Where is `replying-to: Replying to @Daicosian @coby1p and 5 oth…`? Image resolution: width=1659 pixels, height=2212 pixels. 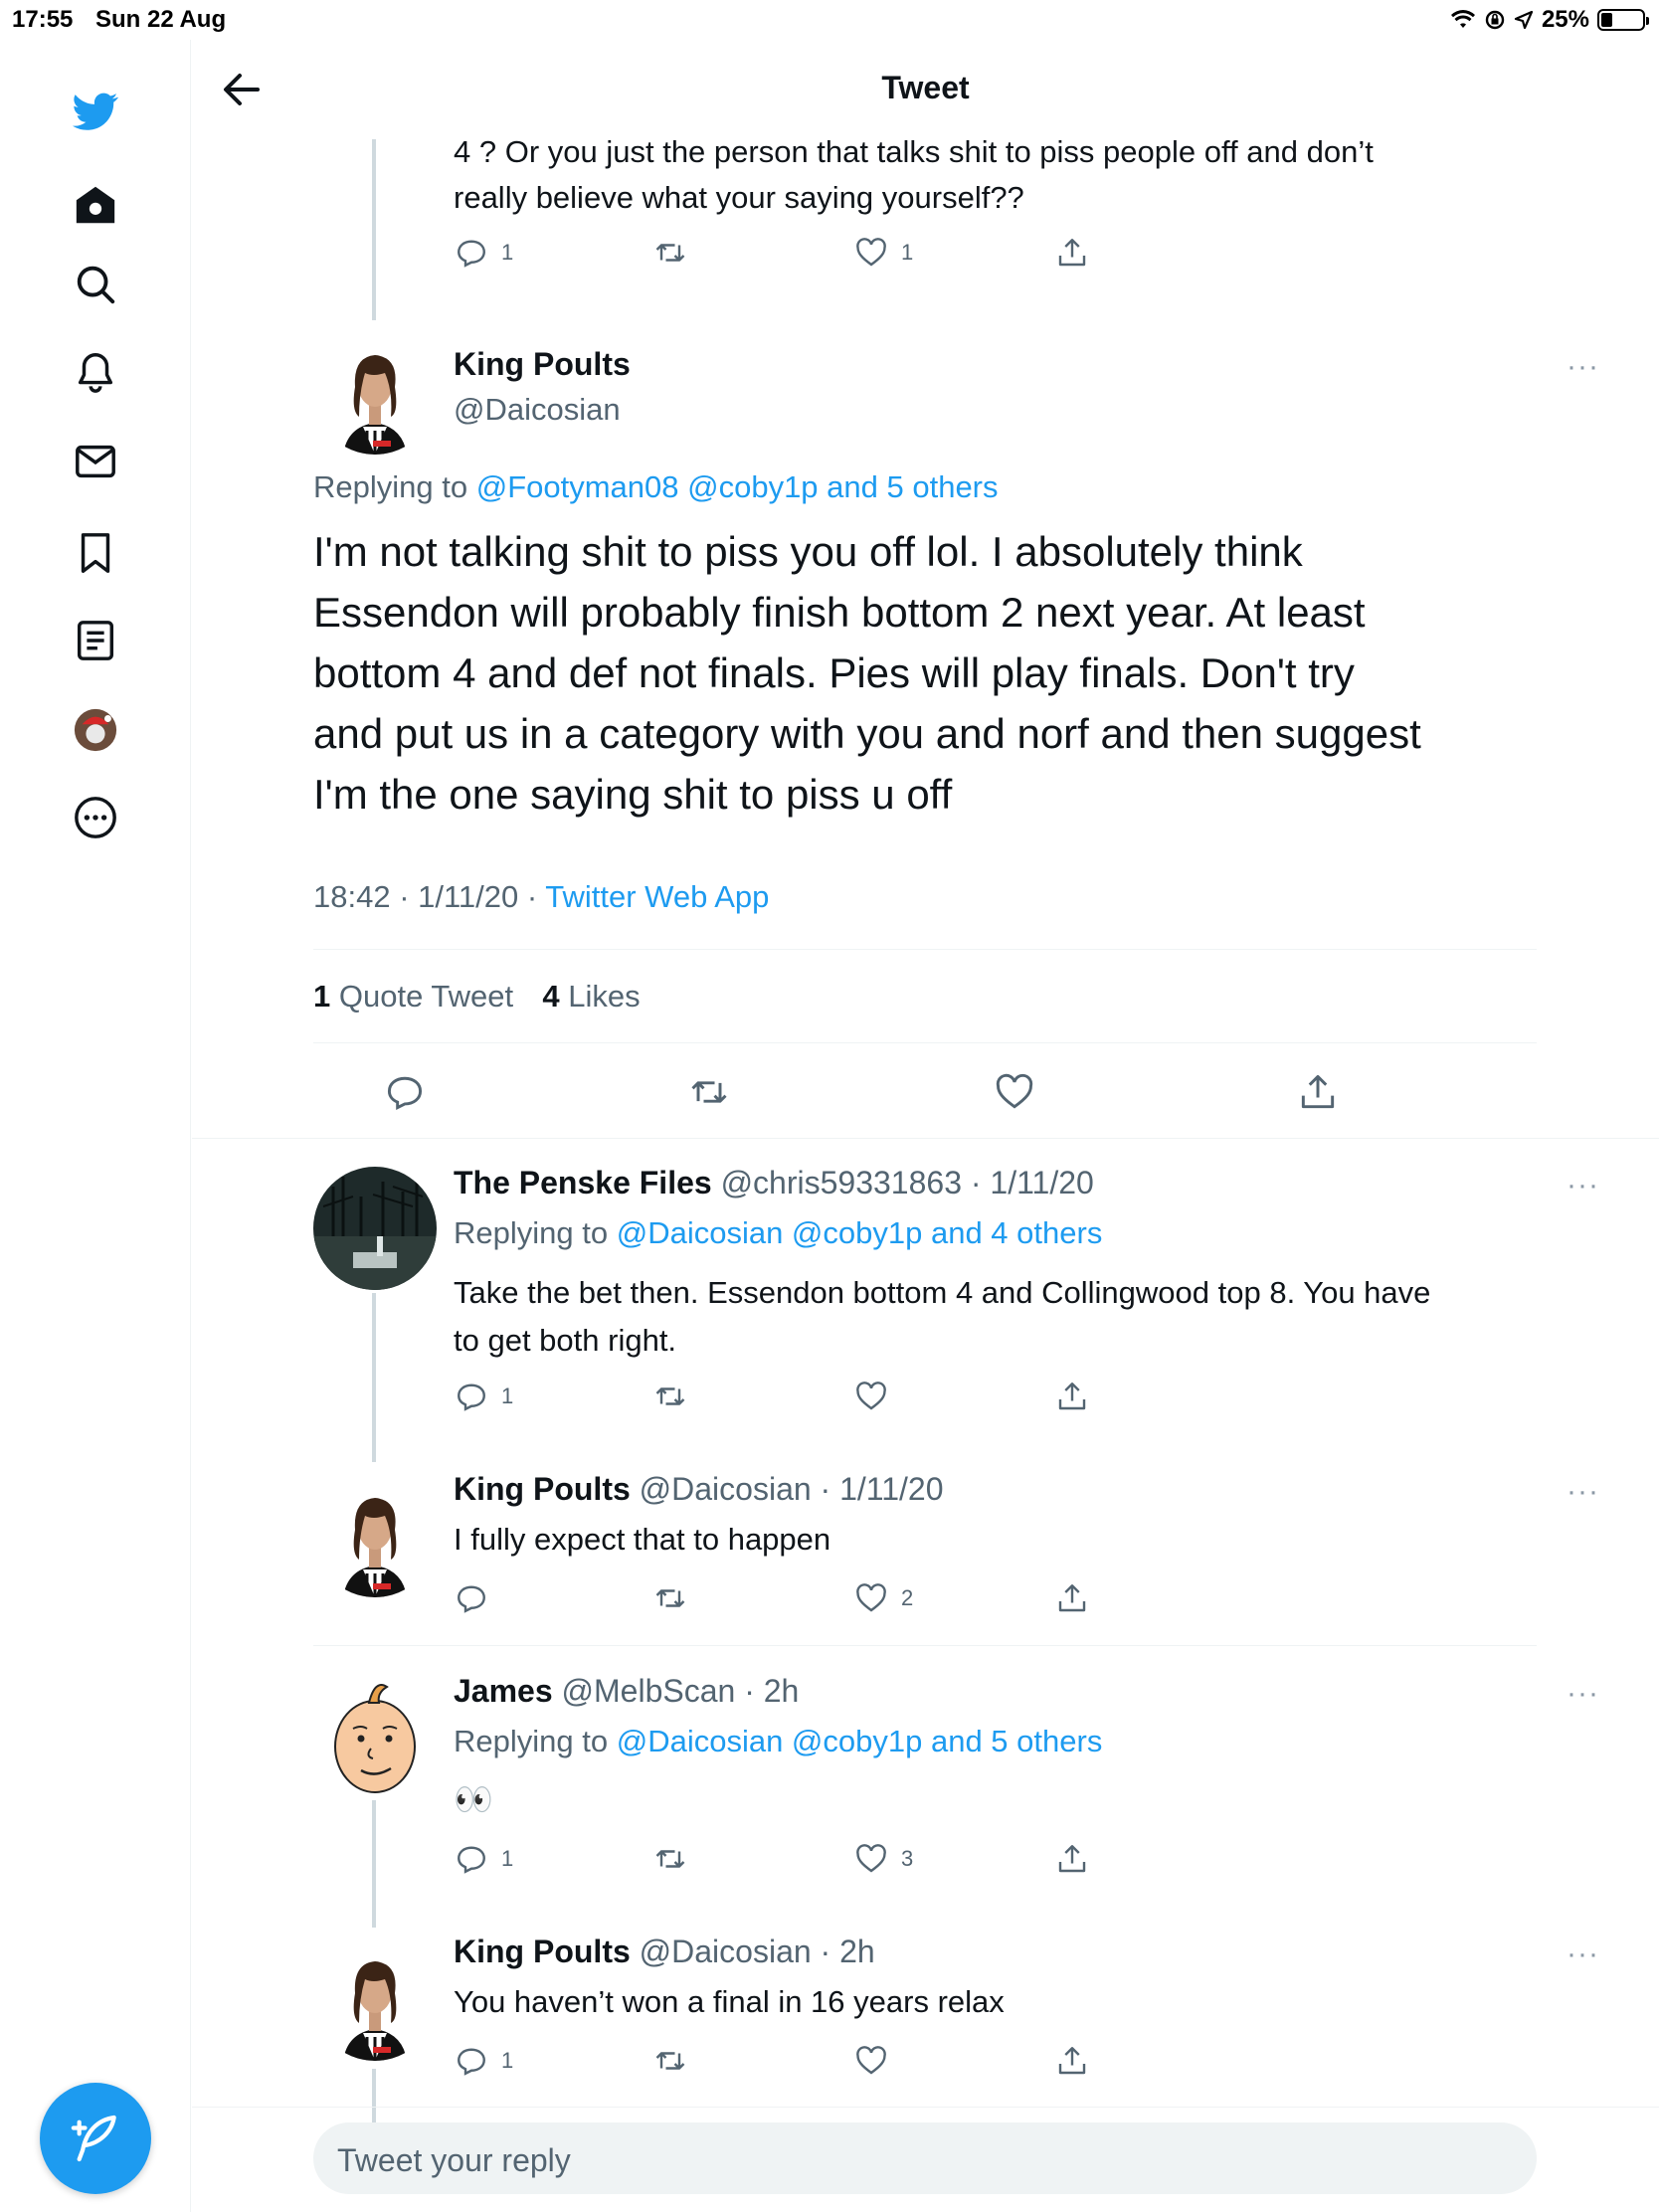
replying-to: Replying to @Daicosian @coby1p and 5 oth… is located at coordinates (778, 1741).